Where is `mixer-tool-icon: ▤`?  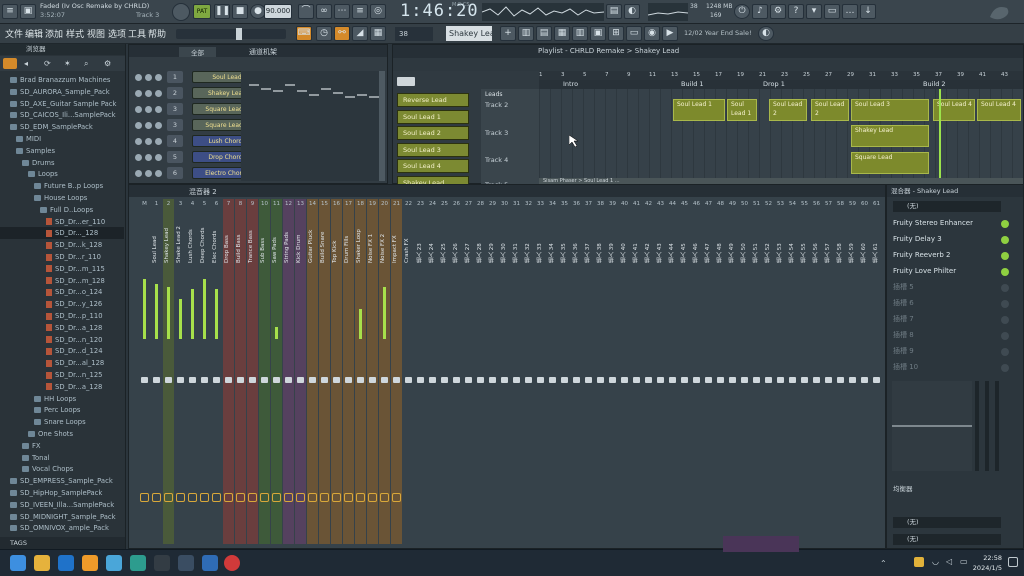
mixer-tool-icon: ▤ is located at coordinates (614, 11).